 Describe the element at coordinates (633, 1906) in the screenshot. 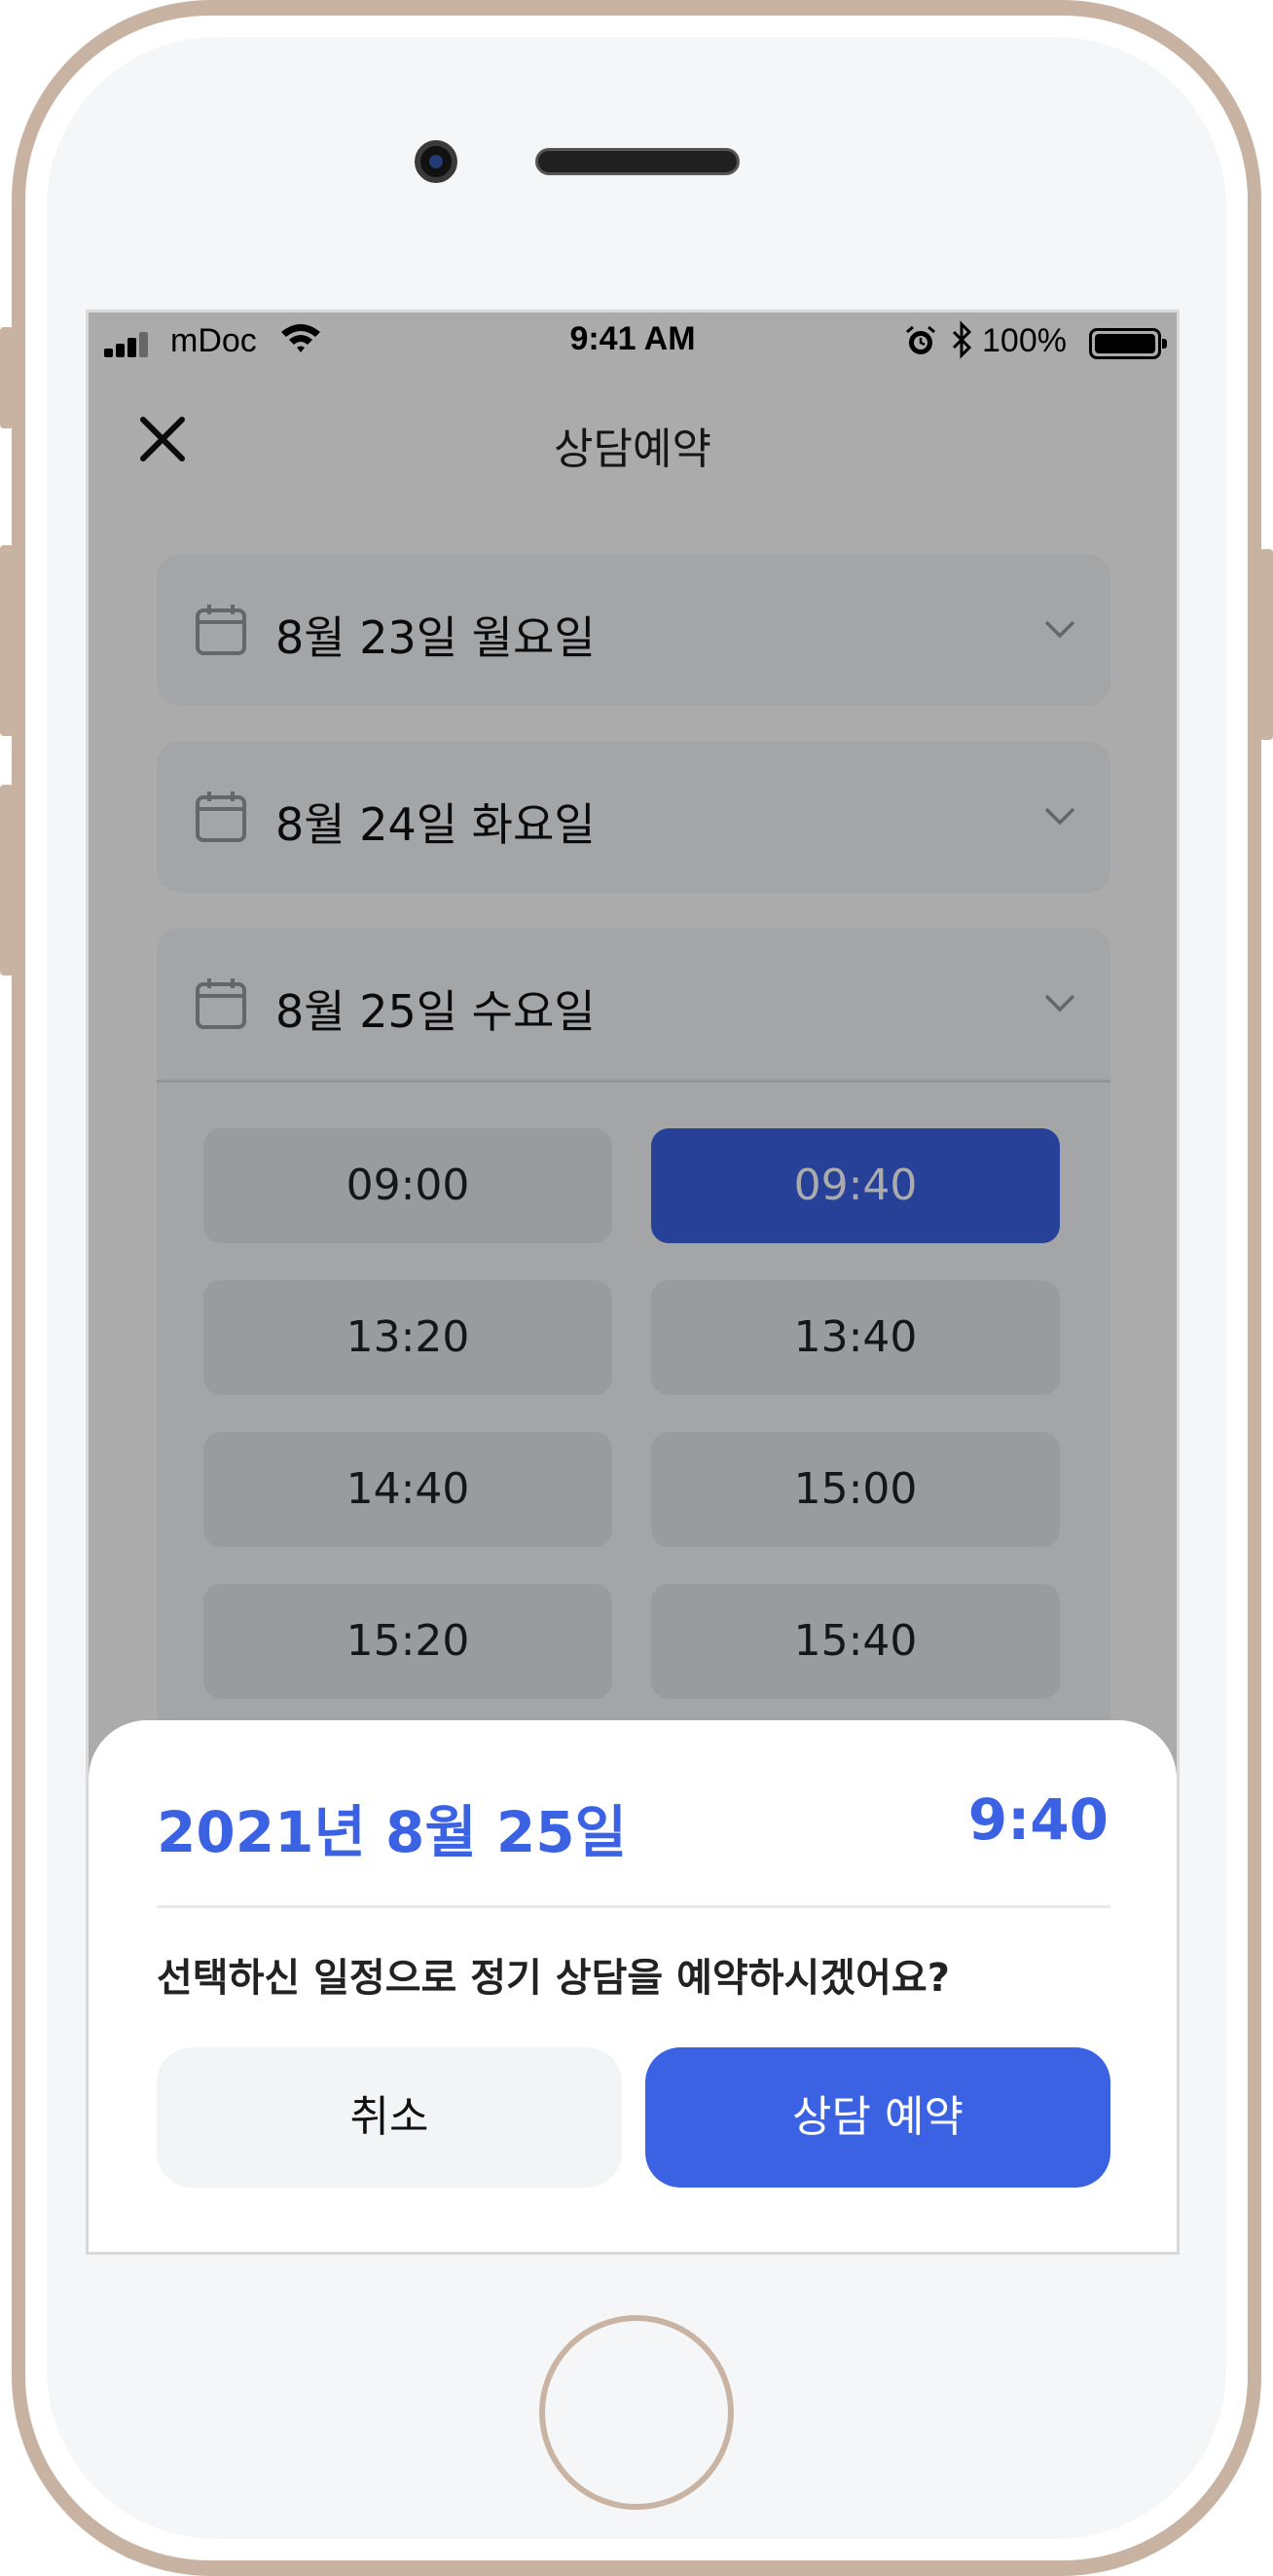

I see `sheet-divider` at that location.